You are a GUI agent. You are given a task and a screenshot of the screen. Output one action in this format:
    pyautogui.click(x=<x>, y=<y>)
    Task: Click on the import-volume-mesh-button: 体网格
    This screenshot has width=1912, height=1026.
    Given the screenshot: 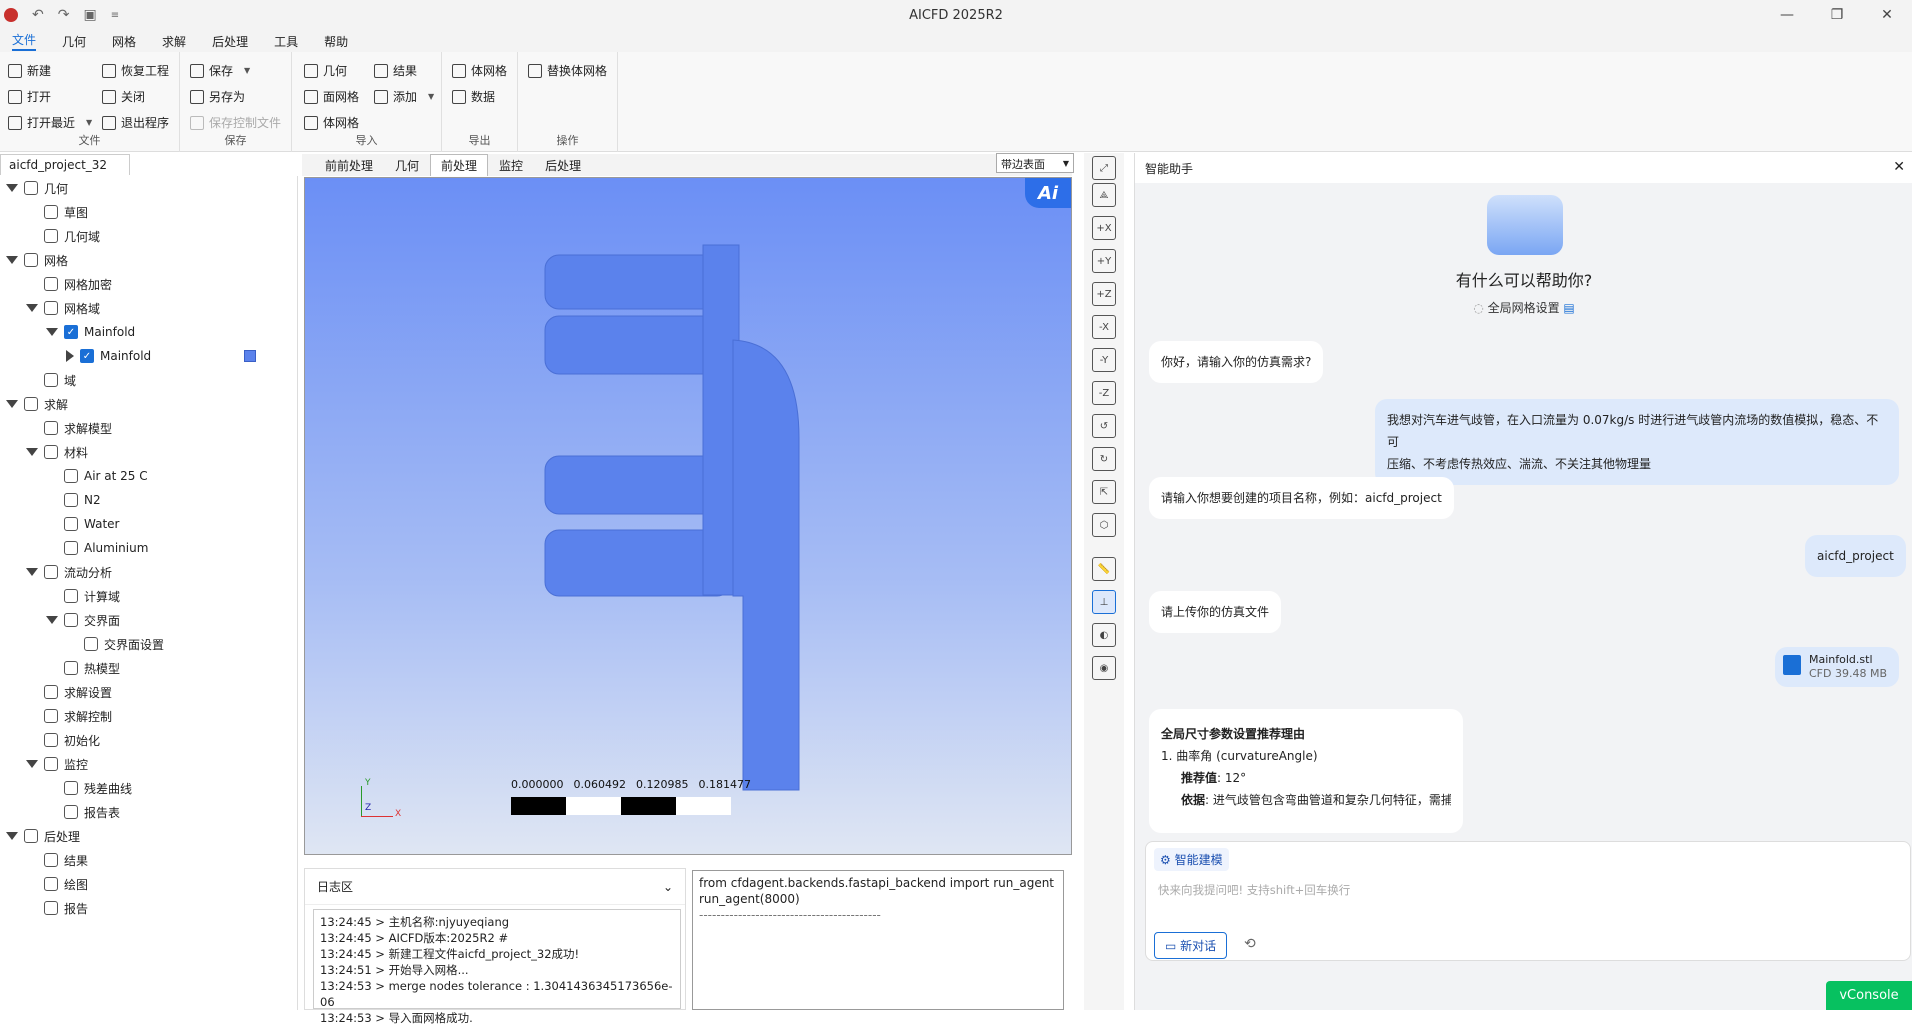 What is the action you would take?
    pyautogui.click(x=331, y=122)
    